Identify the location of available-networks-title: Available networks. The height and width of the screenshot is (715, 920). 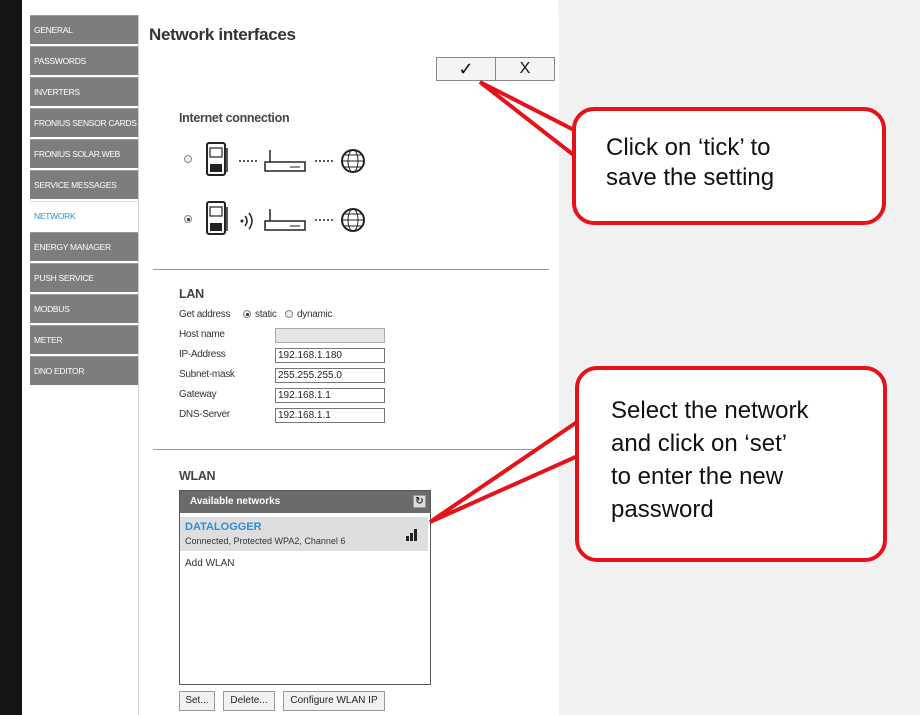
(235, 501).